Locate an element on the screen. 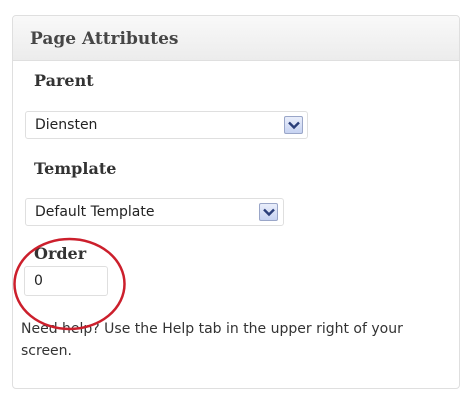  order-input is located at coordinates (66, 281).